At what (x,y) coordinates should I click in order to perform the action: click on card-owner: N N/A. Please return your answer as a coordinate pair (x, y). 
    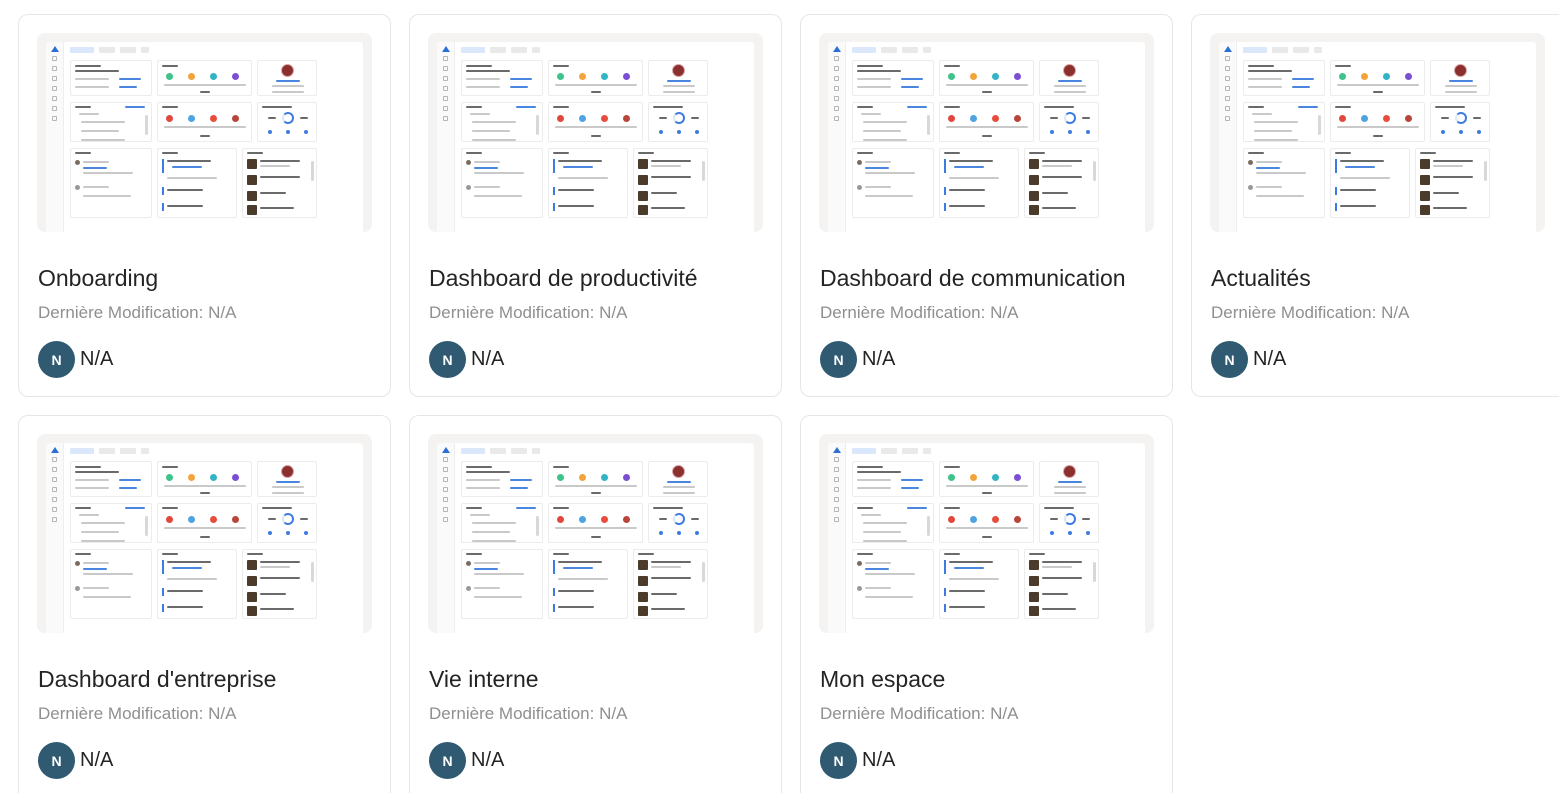
    Looking at the image, I should click on (857, 760).